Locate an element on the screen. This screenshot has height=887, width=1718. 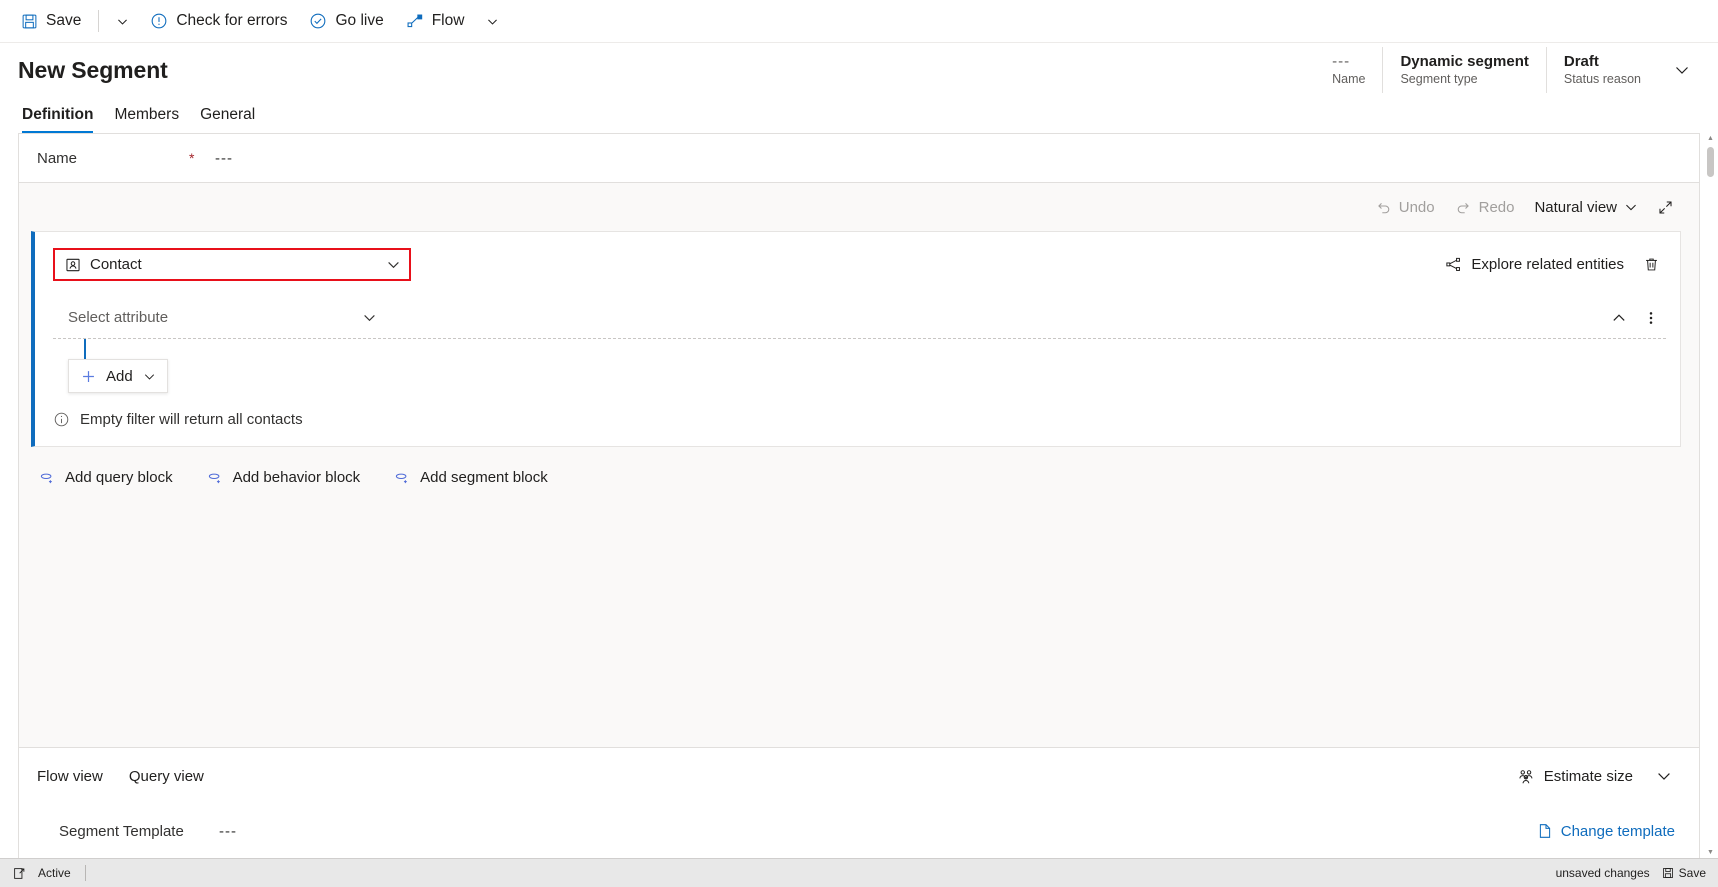
add-behavior-icon is located at coordinates (215, 477).